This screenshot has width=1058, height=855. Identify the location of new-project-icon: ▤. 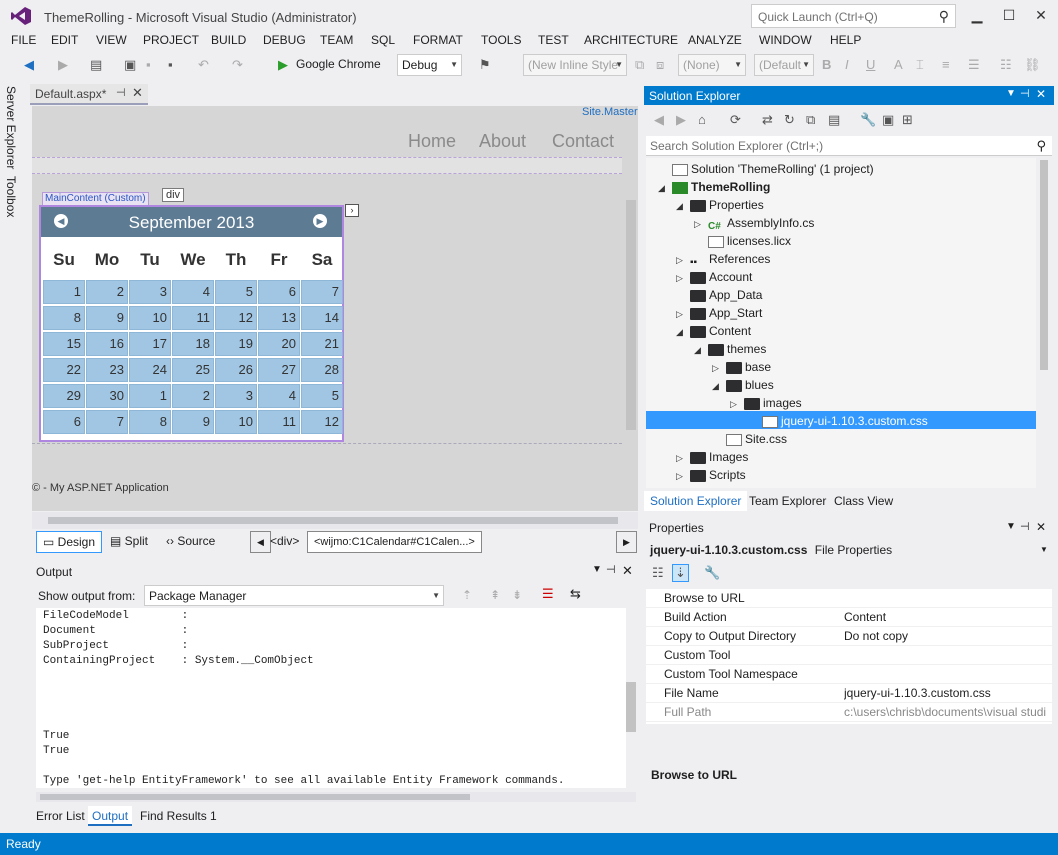
(96, 65).